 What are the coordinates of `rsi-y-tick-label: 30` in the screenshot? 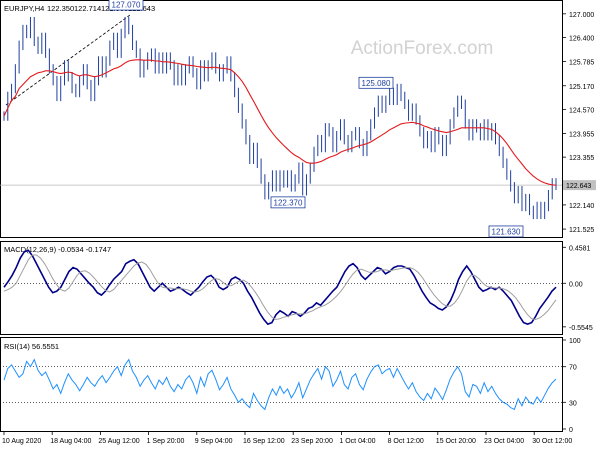 It's located at (573, 403).